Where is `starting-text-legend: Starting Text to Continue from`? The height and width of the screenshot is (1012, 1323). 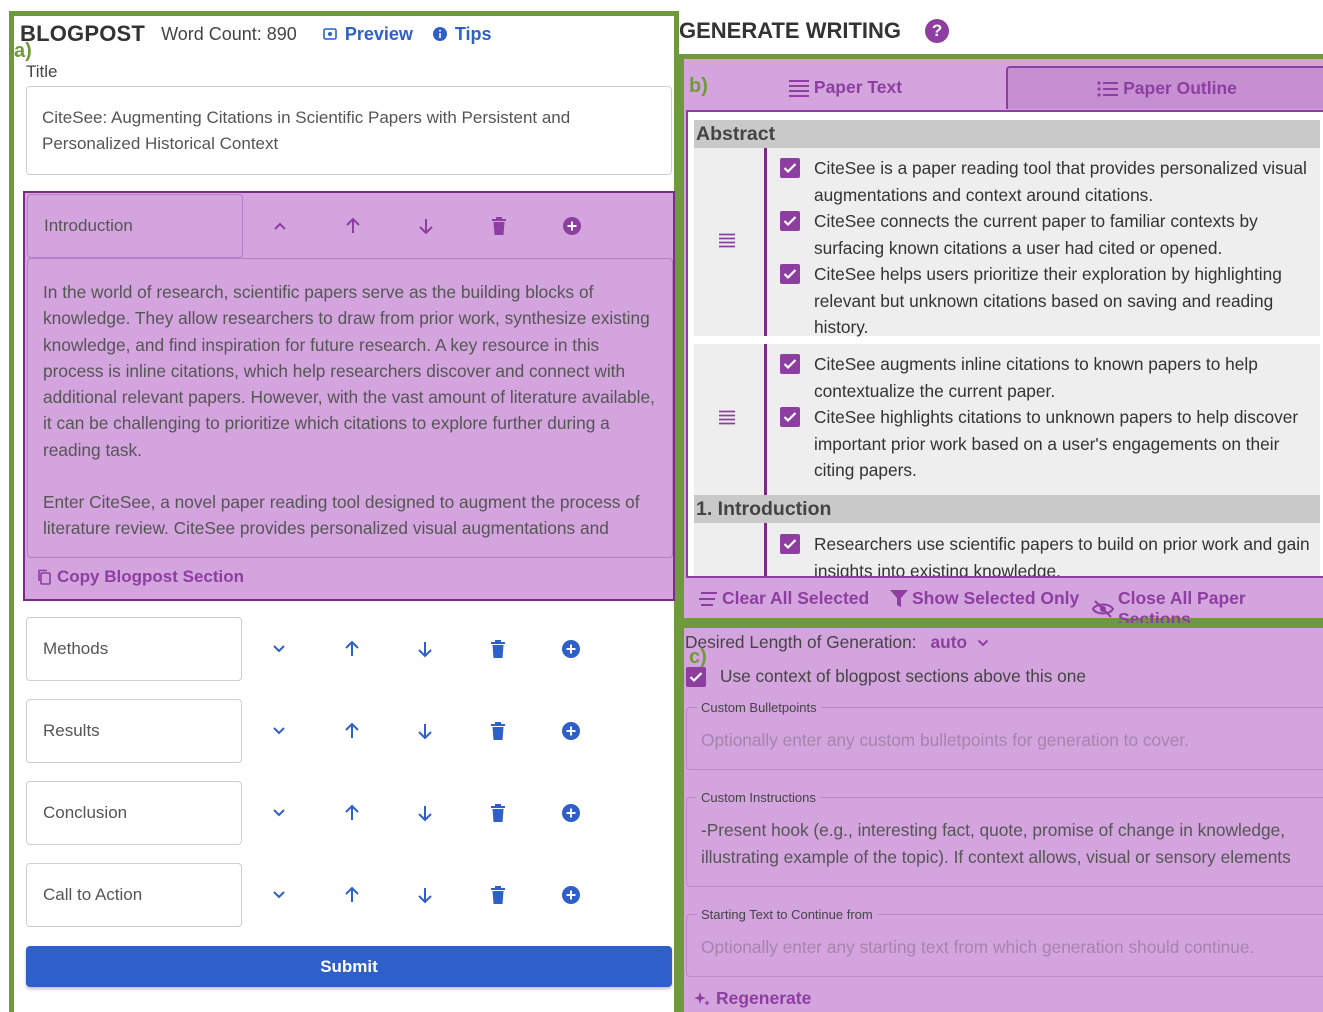 starting-text-legend: Starting Text to Continue from is located at coordinates (787, 914).